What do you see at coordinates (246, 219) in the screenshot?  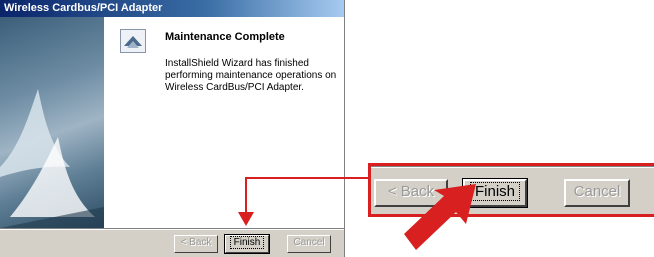 I see `finish-pointer-arrowhead` at bounding box center [246, 219].